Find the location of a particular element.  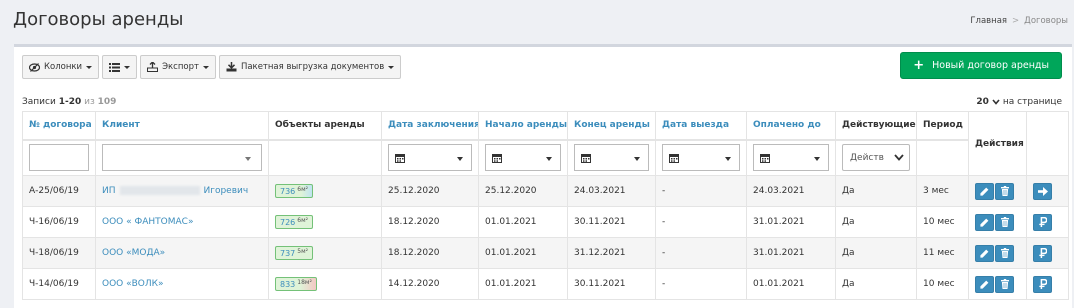

client-name: ООО « ФАНТОМАС» is located at coordinates (148, 222).